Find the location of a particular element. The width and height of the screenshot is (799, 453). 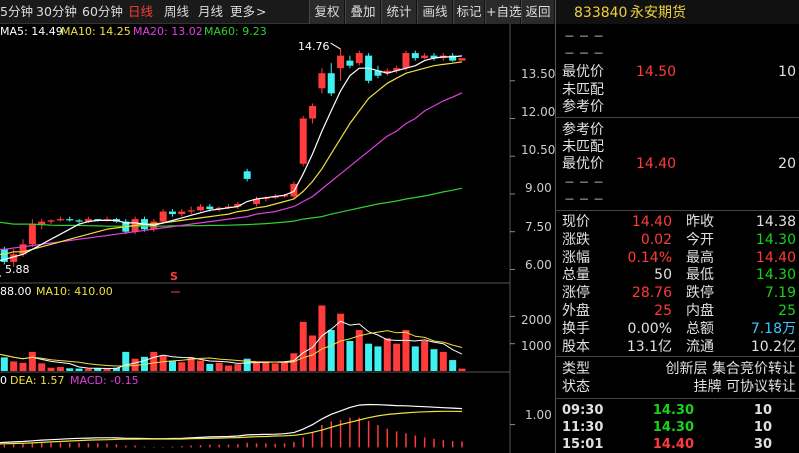

quote-label: 最高 is located at coordinates (700, 257).